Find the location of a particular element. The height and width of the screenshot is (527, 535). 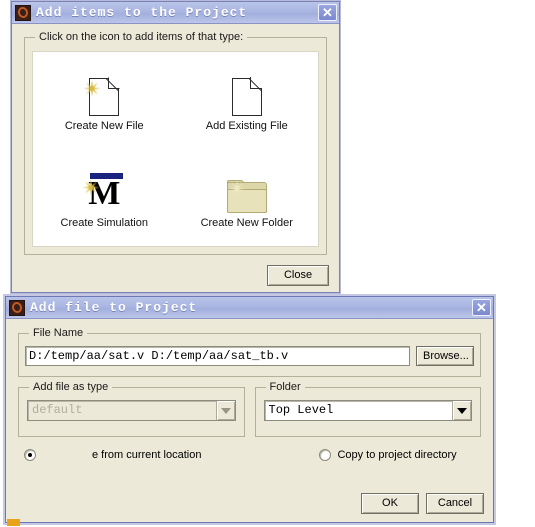

folder-shape is located at coordinates (246, 196).